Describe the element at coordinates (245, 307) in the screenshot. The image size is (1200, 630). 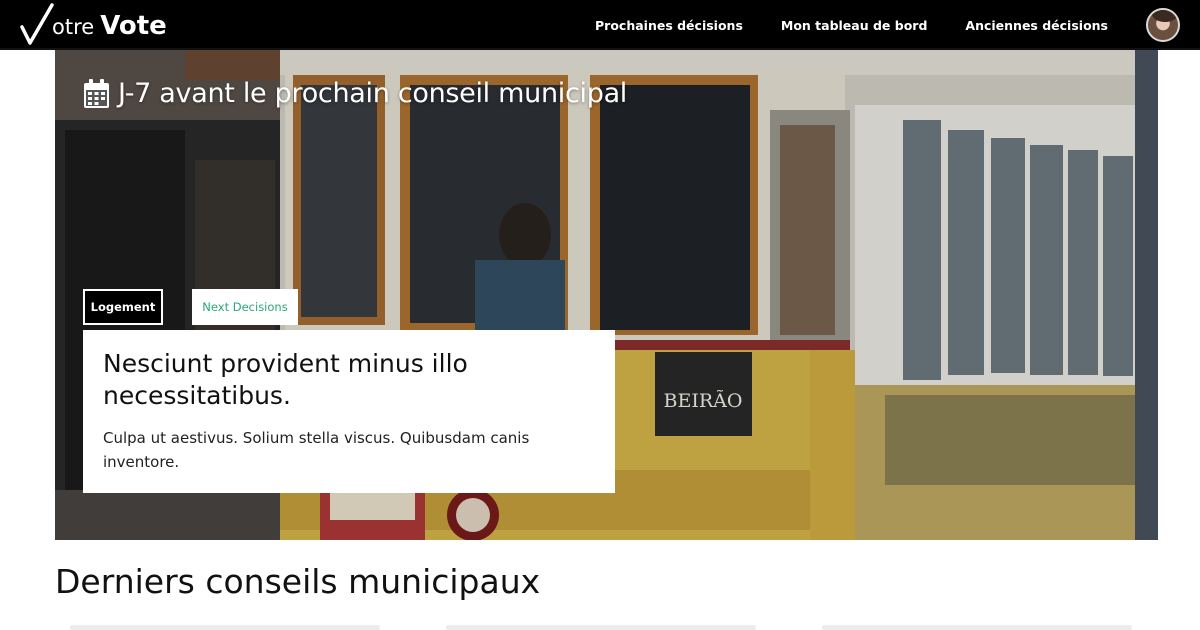
I see `tag-next-decisions: Next Decisions` at that location.